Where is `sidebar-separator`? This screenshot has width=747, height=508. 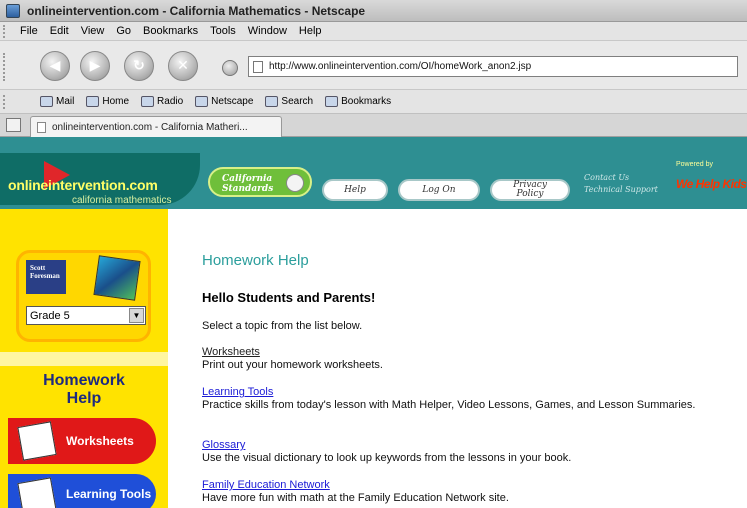 sidebar-separator is located at coordinates (84, 359).